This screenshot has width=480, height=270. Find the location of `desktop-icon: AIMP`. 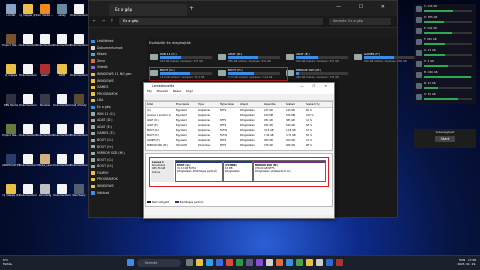

desktop-icon: AIMP is located at coordinates (62, 70).